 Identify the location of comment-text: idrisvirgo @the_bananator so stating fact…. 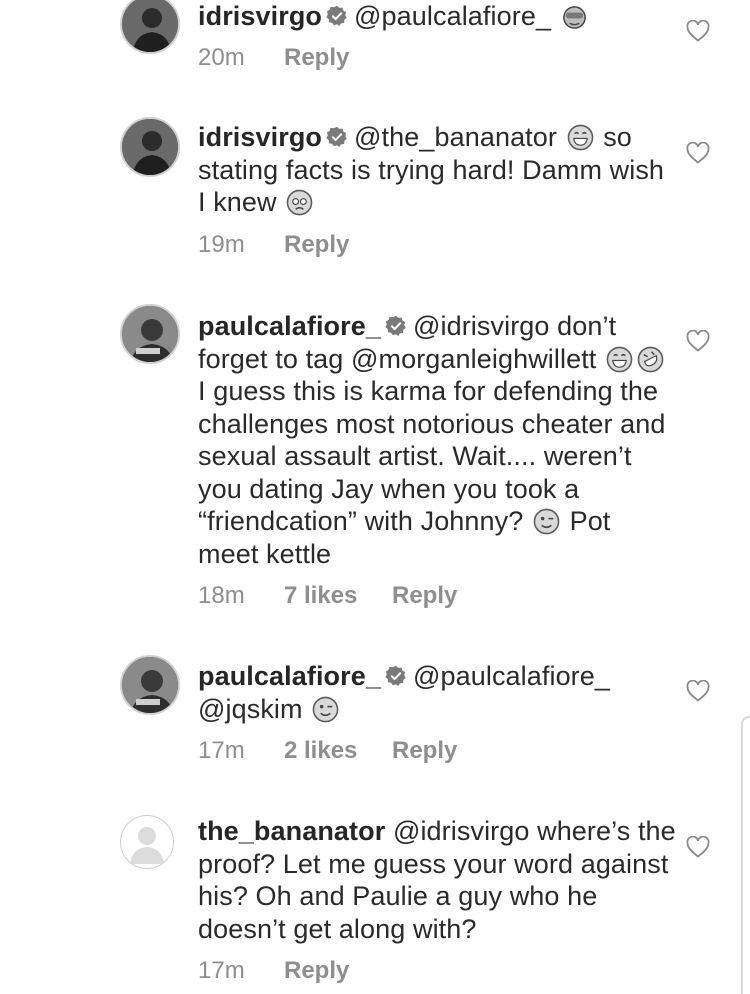
(438, 170).